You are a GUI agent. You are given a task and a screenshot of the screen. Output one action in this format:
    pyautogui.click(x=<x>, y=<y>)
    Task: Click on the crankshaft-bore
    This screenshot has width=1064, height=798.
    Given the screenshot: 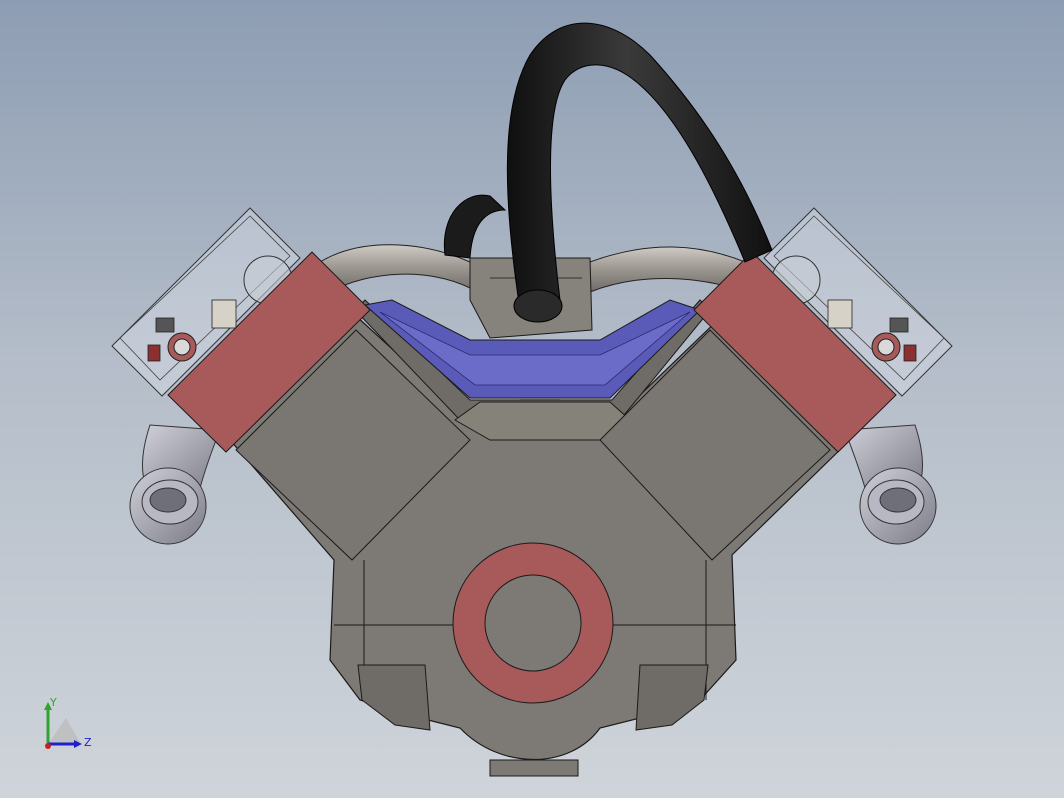 What is the action you would take?
    pyautogui.click(x=533, y=623)
    